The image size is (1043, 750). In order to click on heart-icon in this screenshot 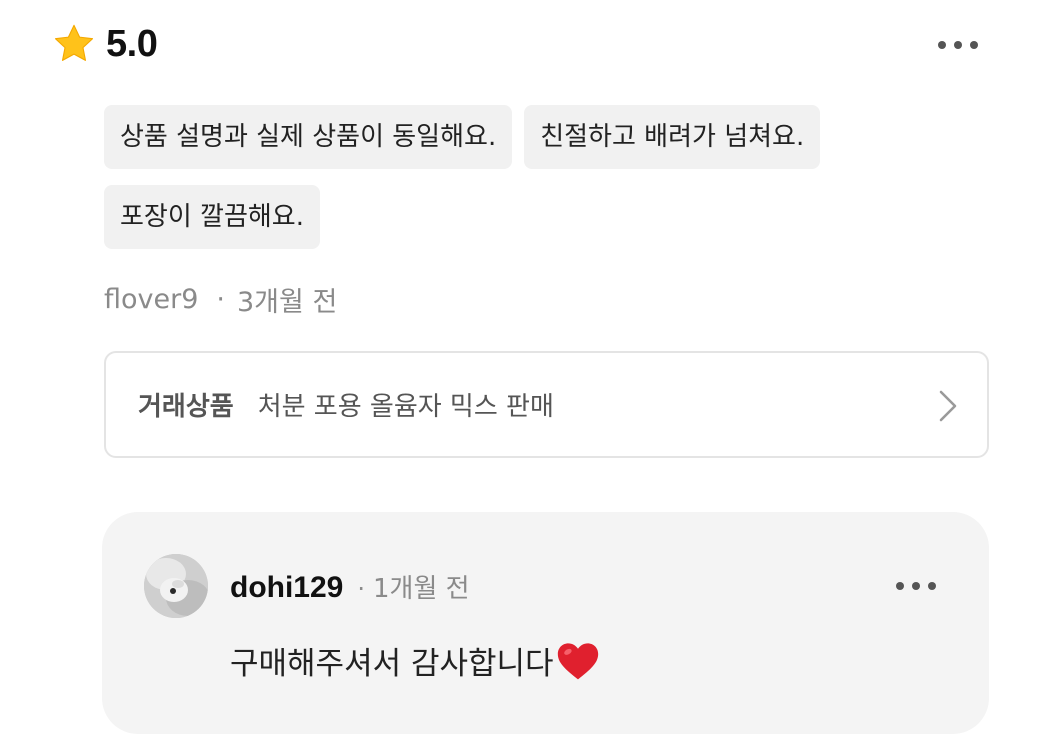, I will do `click(577, 660)`.